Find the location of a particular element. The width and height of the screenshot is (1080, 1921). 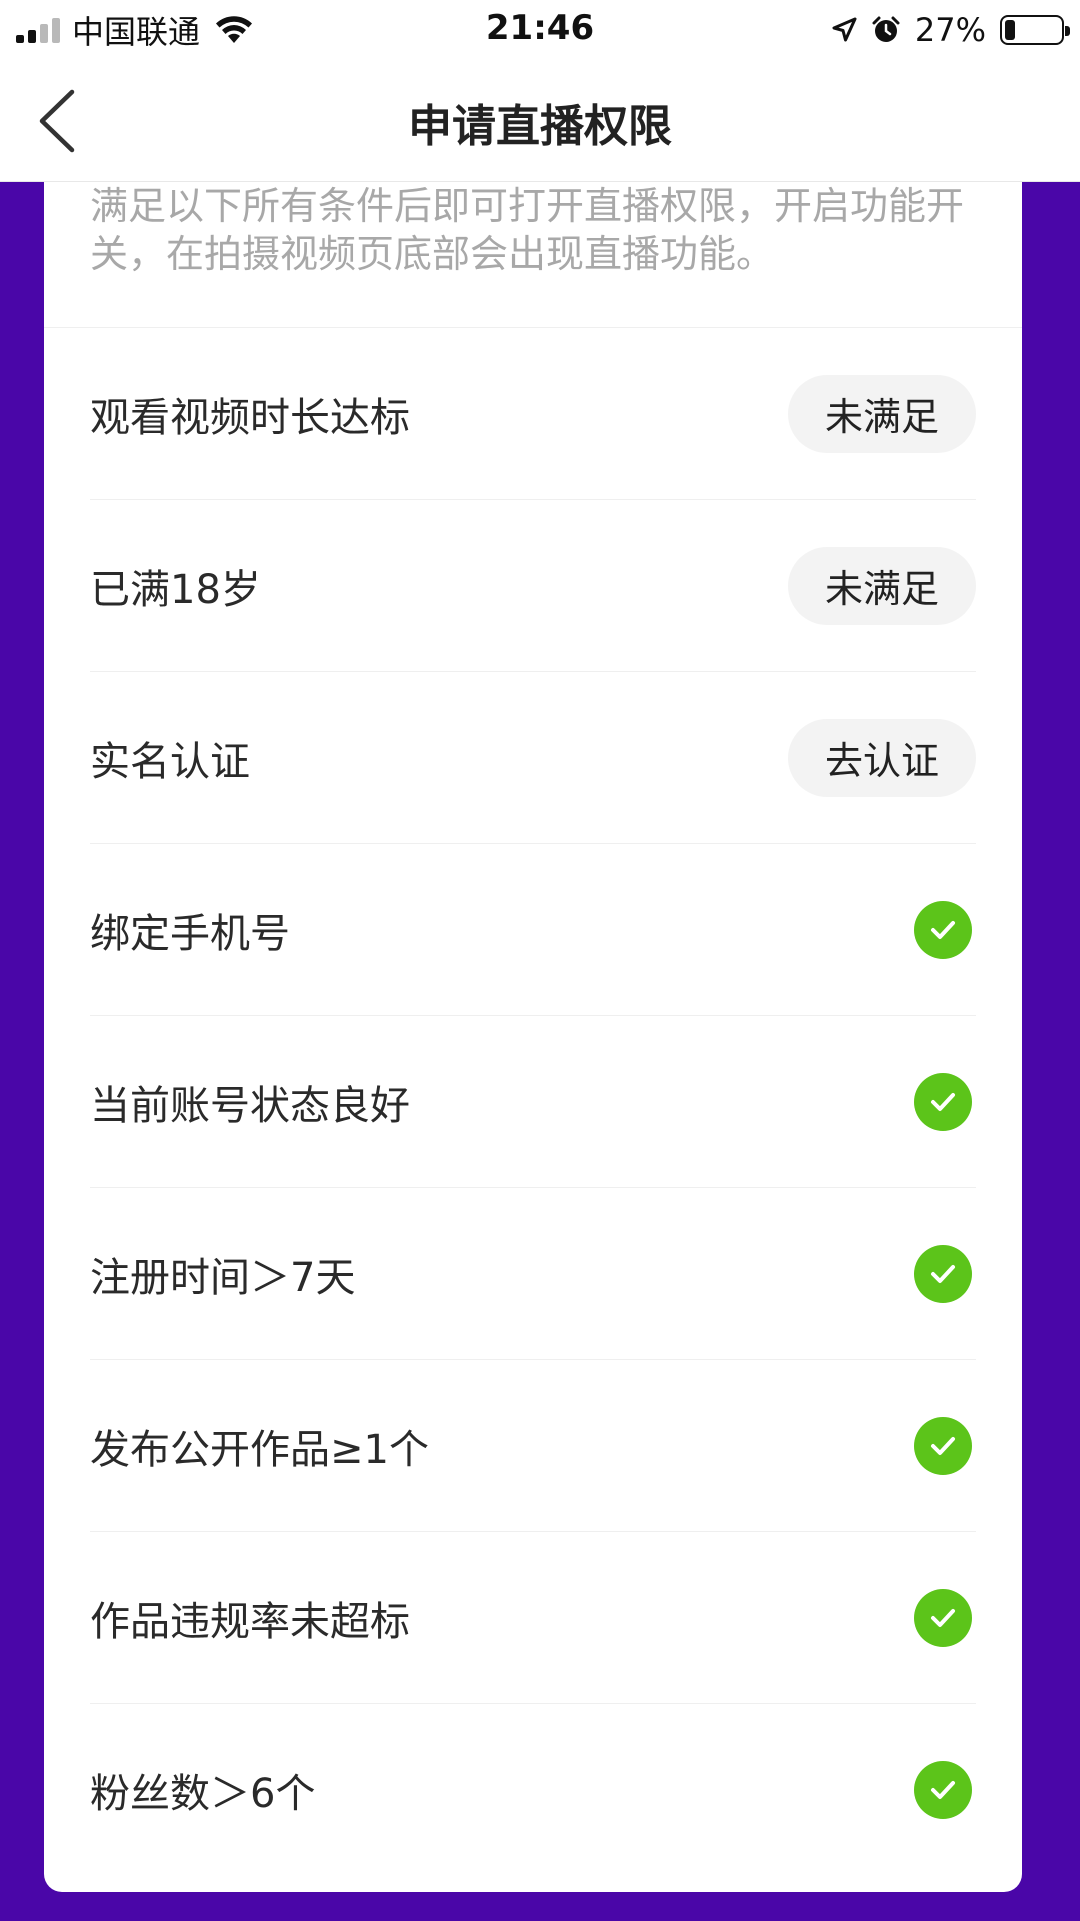

alarm-clock-icon is located at coordinates (886, 29).